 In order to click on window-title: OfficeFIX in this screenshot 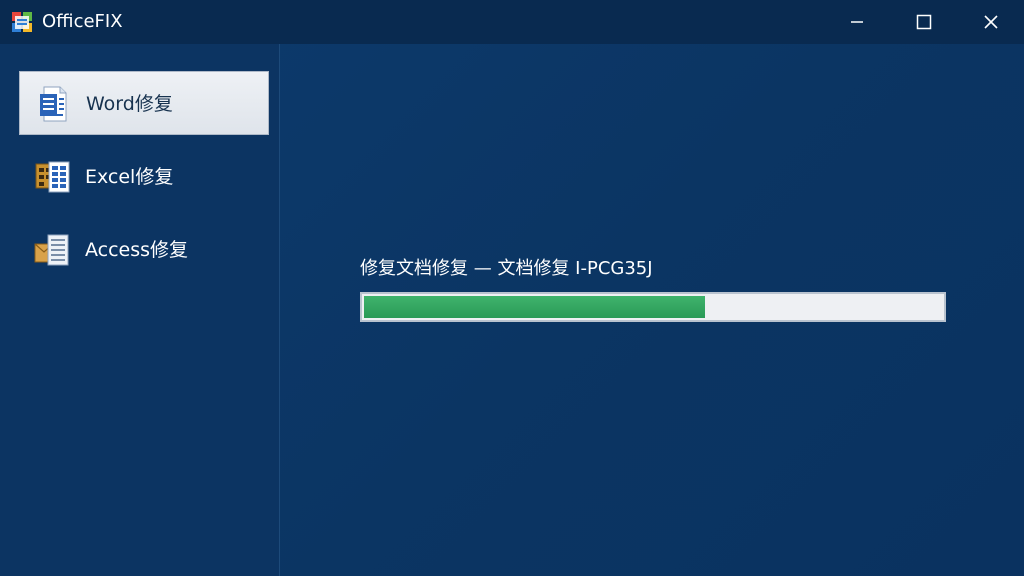, I will do `click(82, 21)`.